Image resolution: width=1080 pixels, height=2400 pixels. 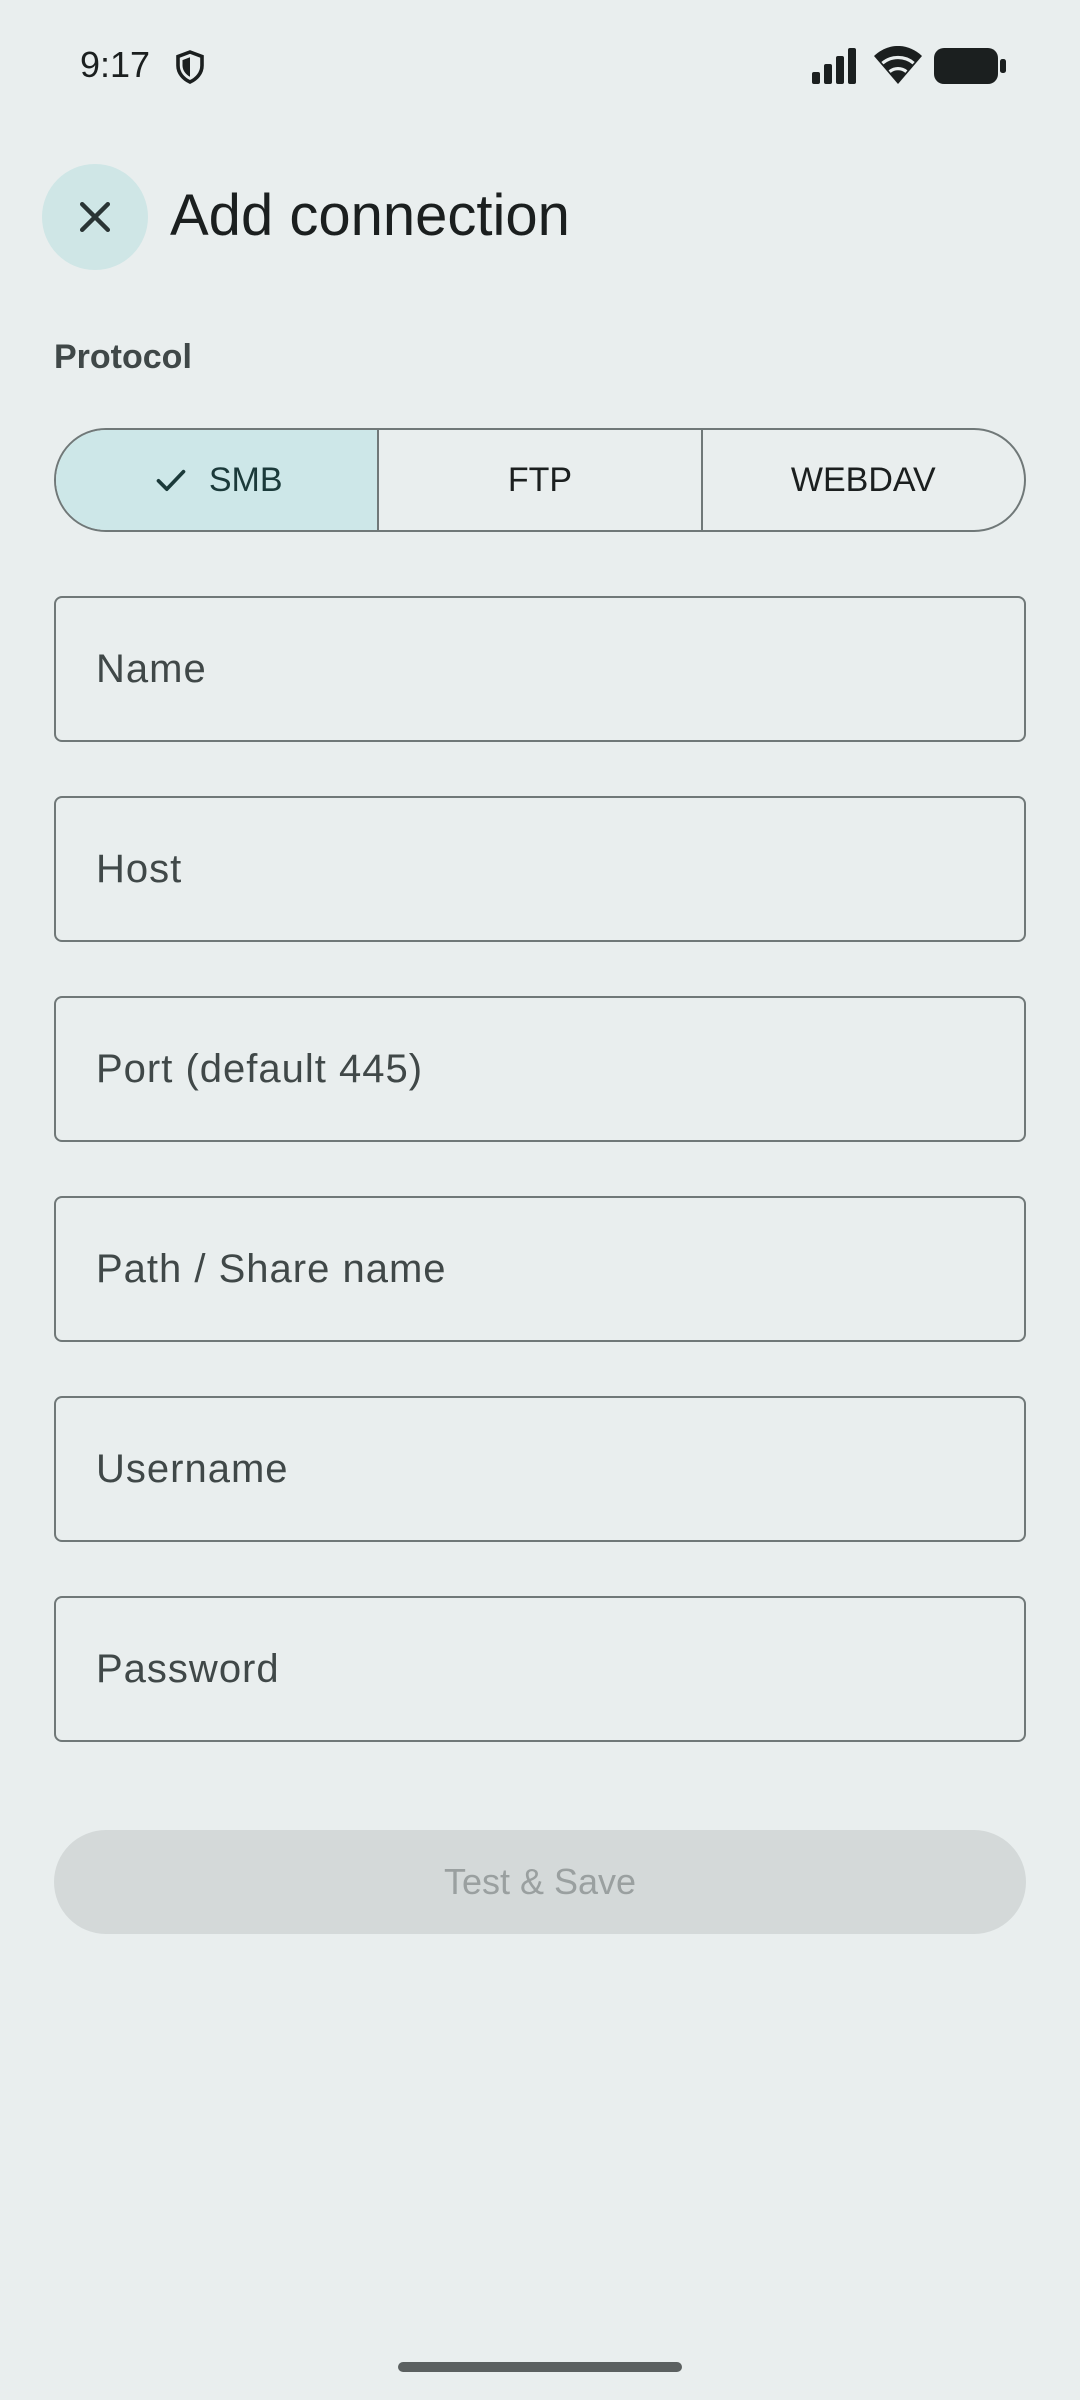 I want to click on status-time: 9:17, so click(x=115, y=64).